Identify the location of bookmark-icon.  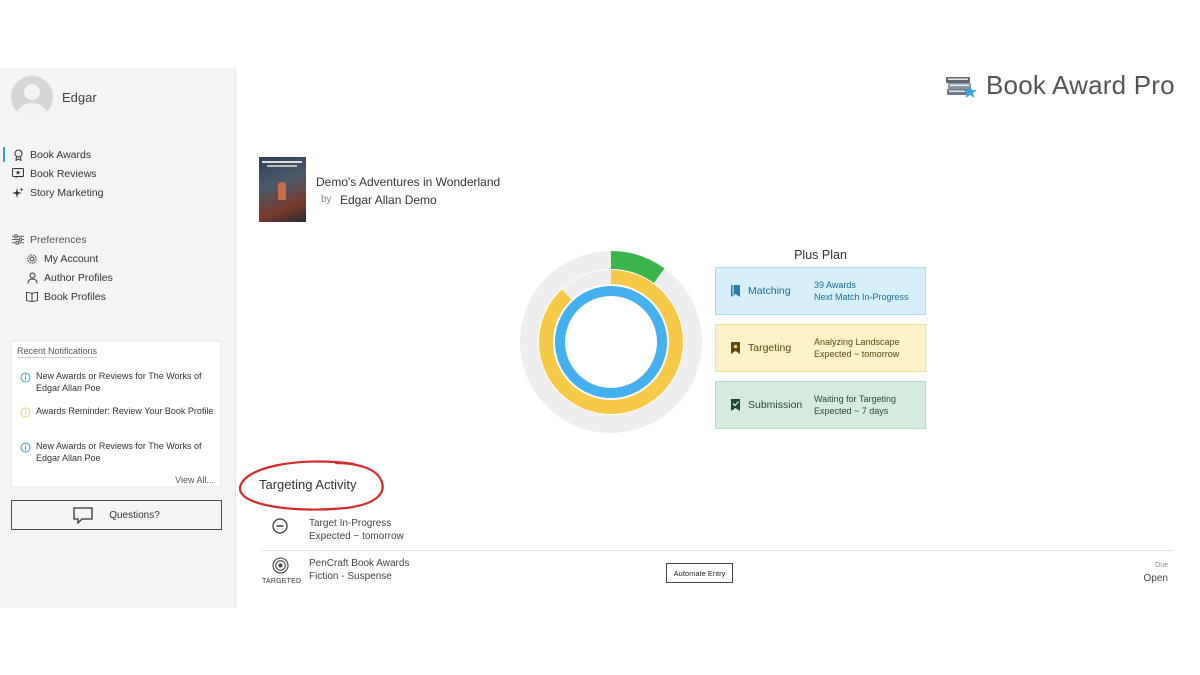
(735, 291).